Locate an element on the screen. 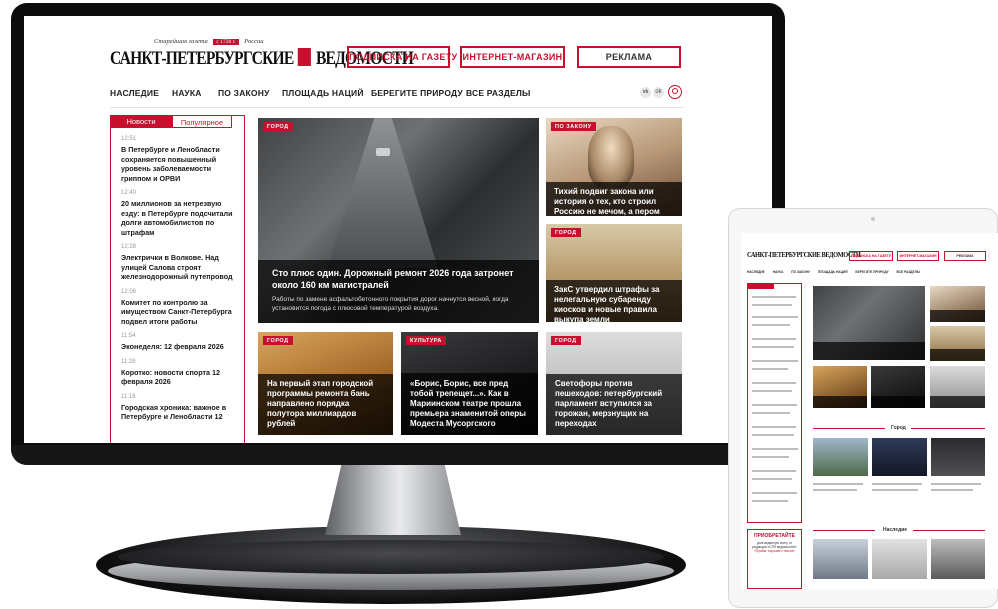 Image resolution: width=998 pixels, height=609 pixels. nav-item-science: НАУКА is located at coordinates (187, 93).